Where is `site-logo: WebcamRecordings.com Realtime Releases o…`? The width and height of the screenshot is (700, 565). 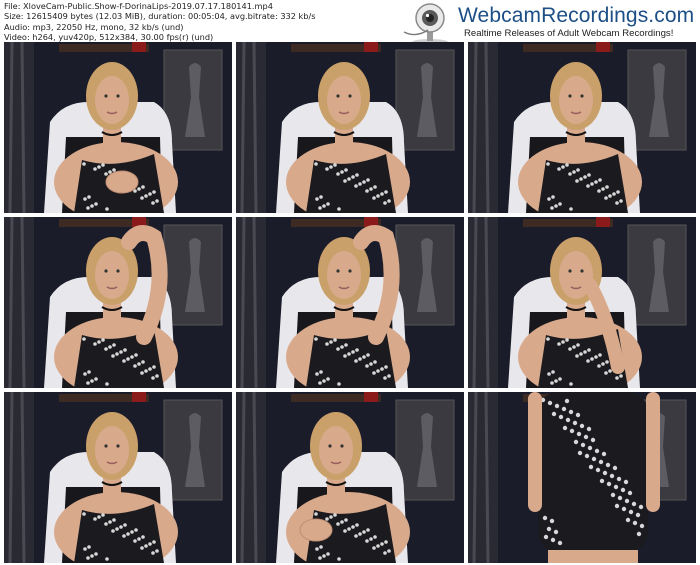
site-logo: WebcamRecordings.com Realtime Releases o… is located at coordinates (550, 23).